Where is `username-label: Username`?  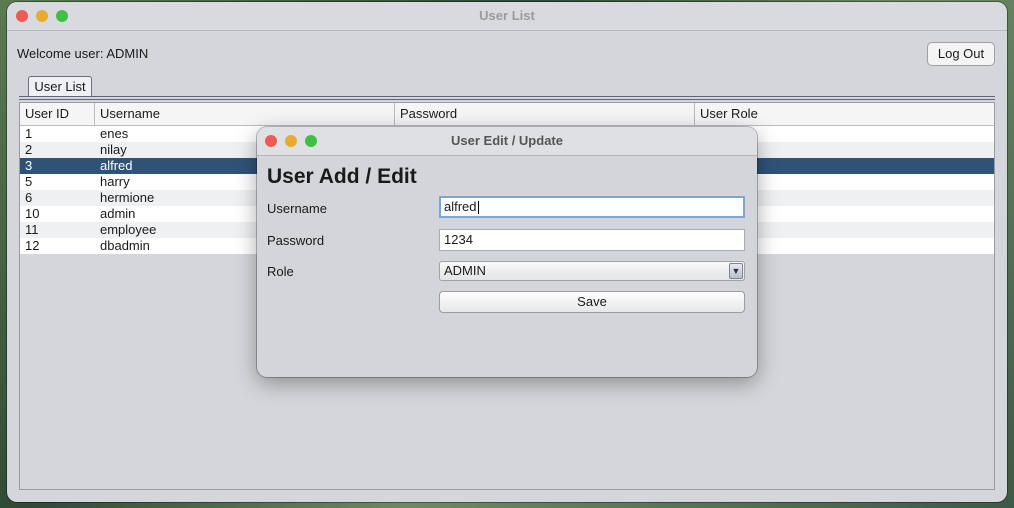 username-label: Username is located at coordinates (297, 208).